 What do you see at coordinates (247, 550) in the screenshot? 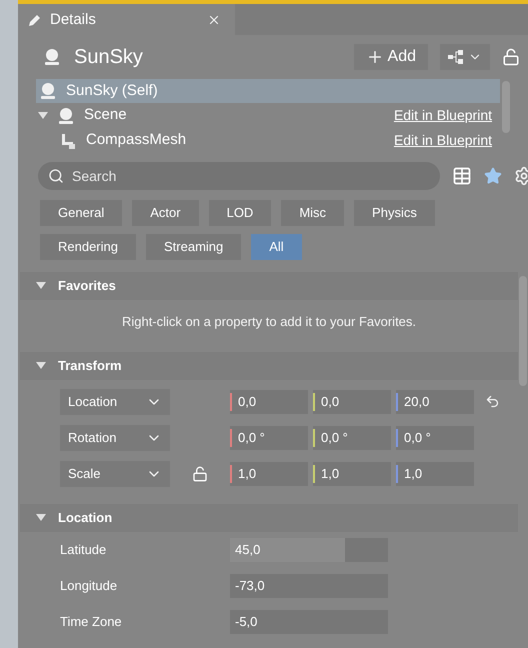
I see `field-value: 45,0` at bounding box center [247, 550].